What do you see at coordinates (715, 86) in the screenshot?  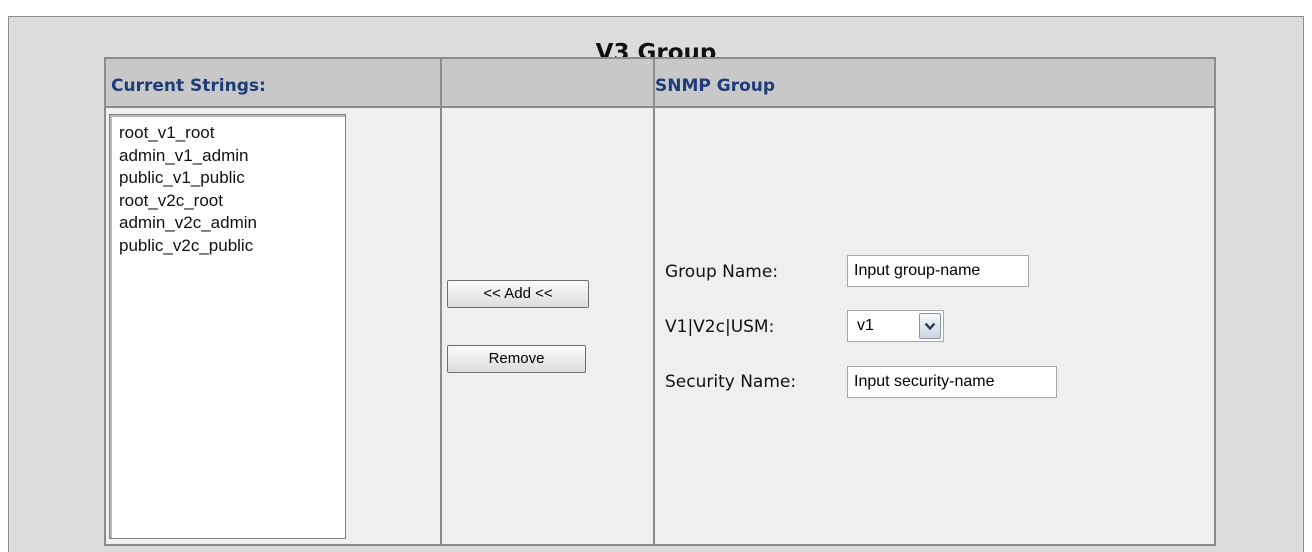 I see `snmp-group-header: SNMP Group` at bounding box center [715, 86].